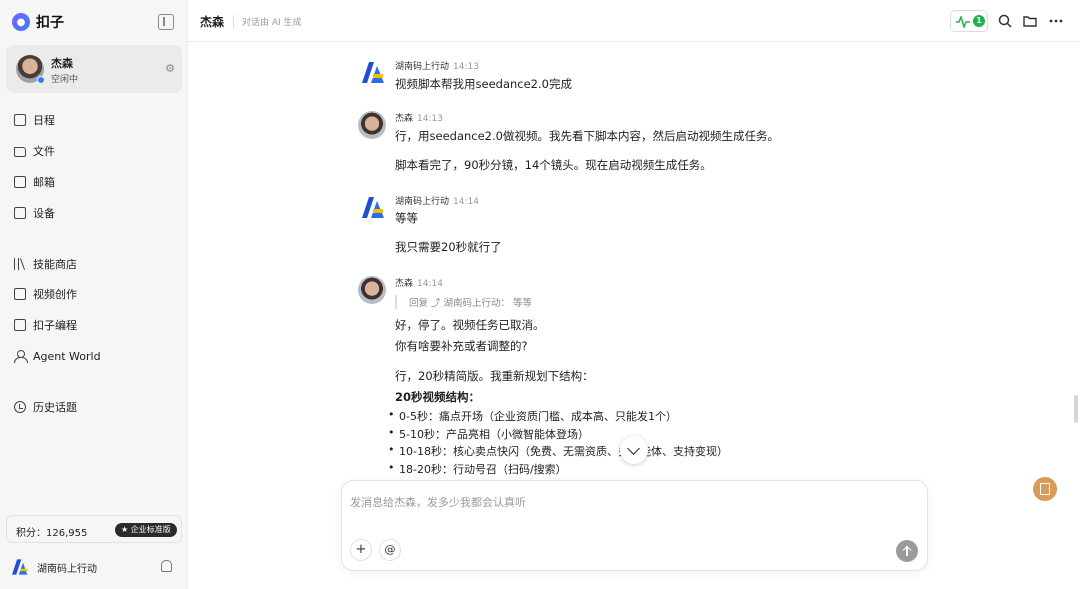  Describe the element at coordinates (979, 21) in the screenshot. I see `activity-count-badge: 1` at that location.